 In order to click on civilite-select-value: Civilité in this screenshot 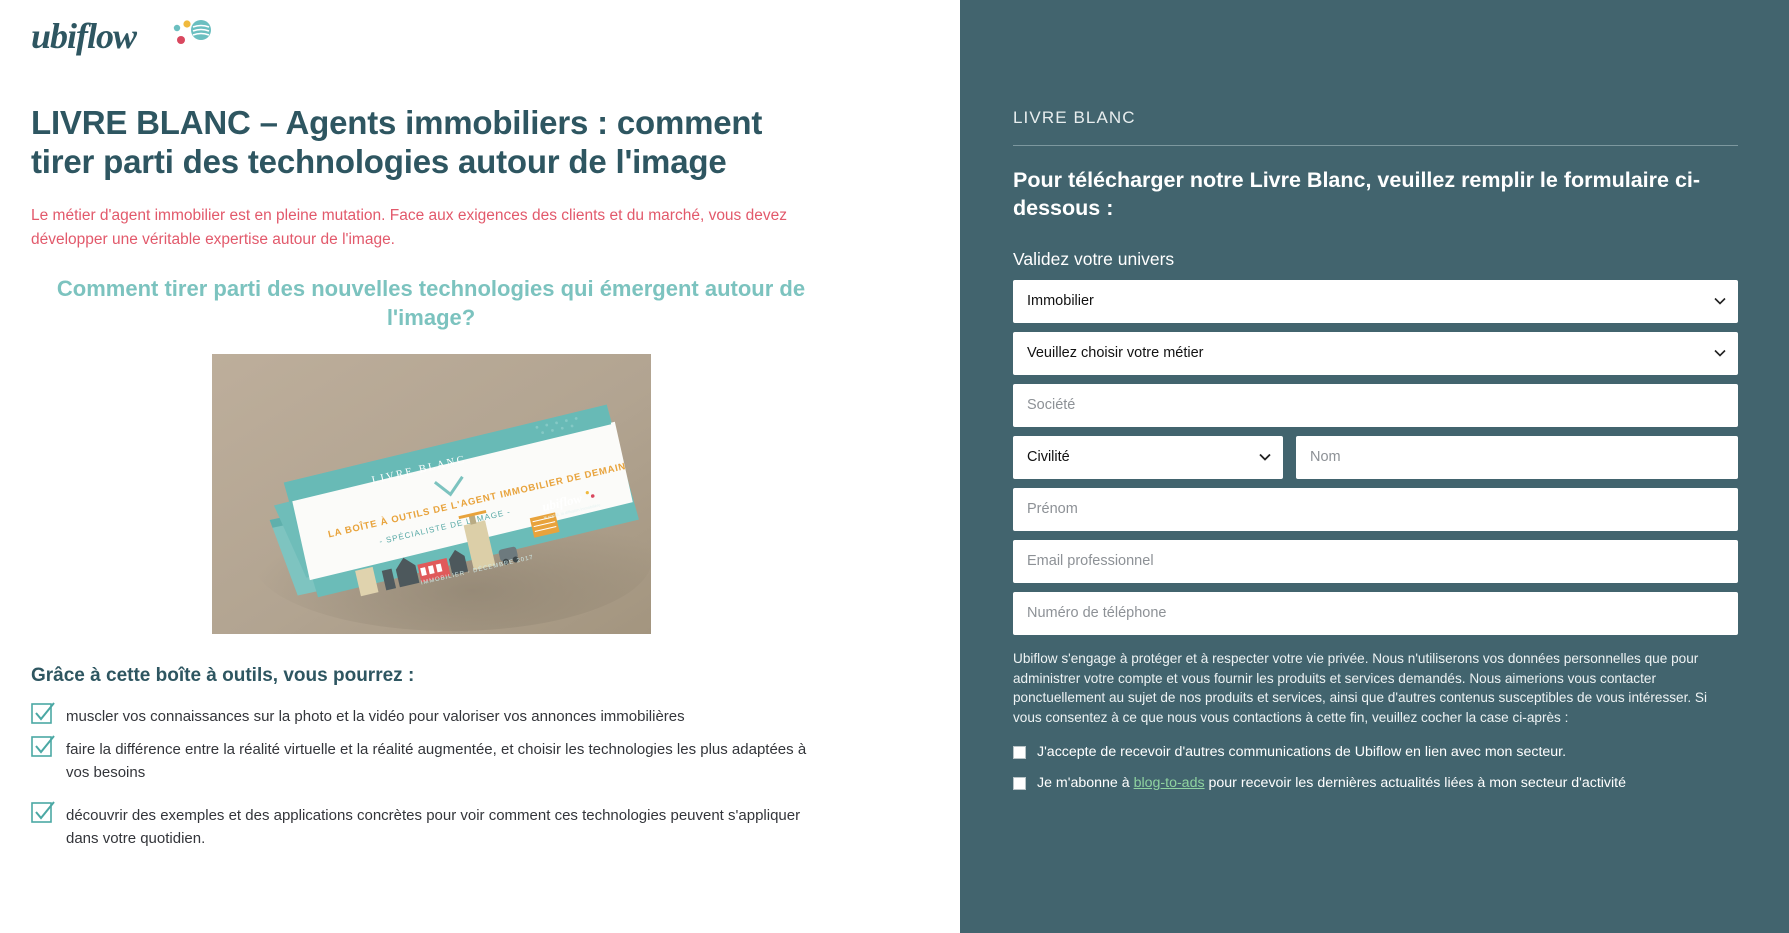, I will do `click(1048, 457)`.